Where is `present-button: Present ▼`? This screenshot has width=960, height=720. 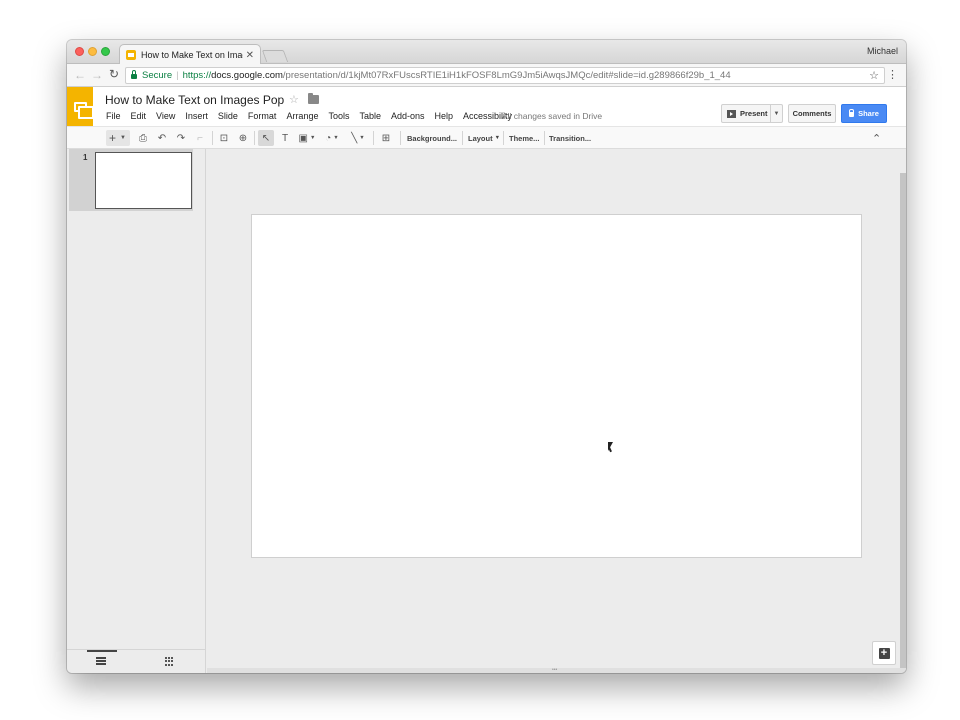
present-button: Present ▼ is located at coordinates (752, 113).